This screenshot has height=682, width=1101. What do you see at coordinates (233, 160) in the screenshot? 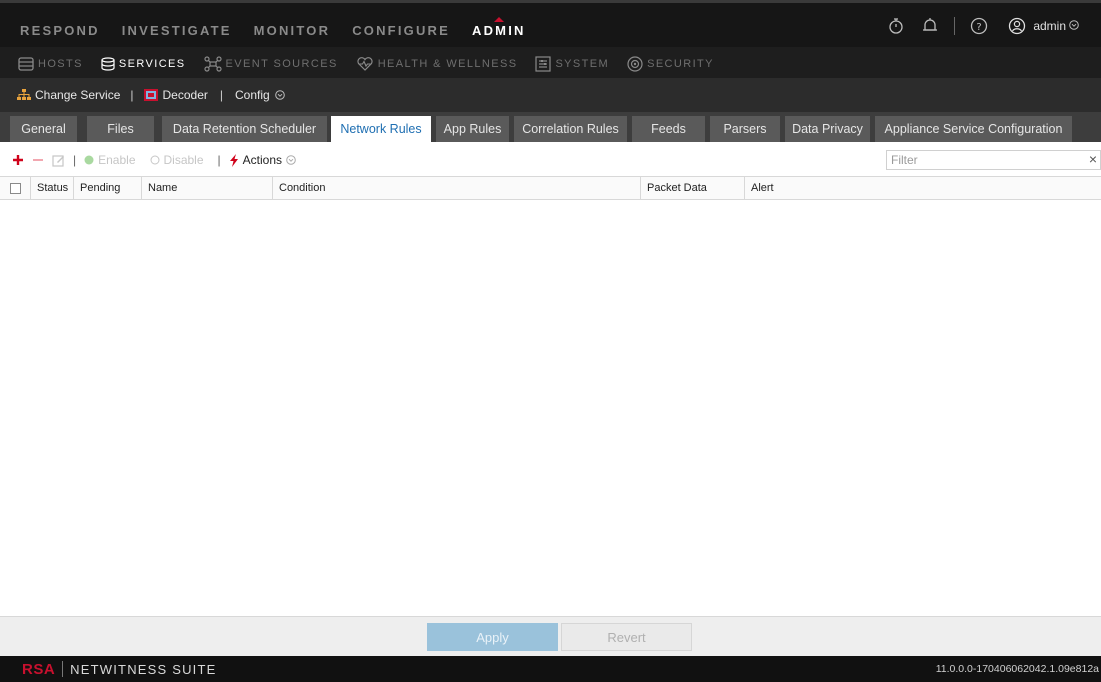
I see `lightning-icon` at bounding box center [233, 160].